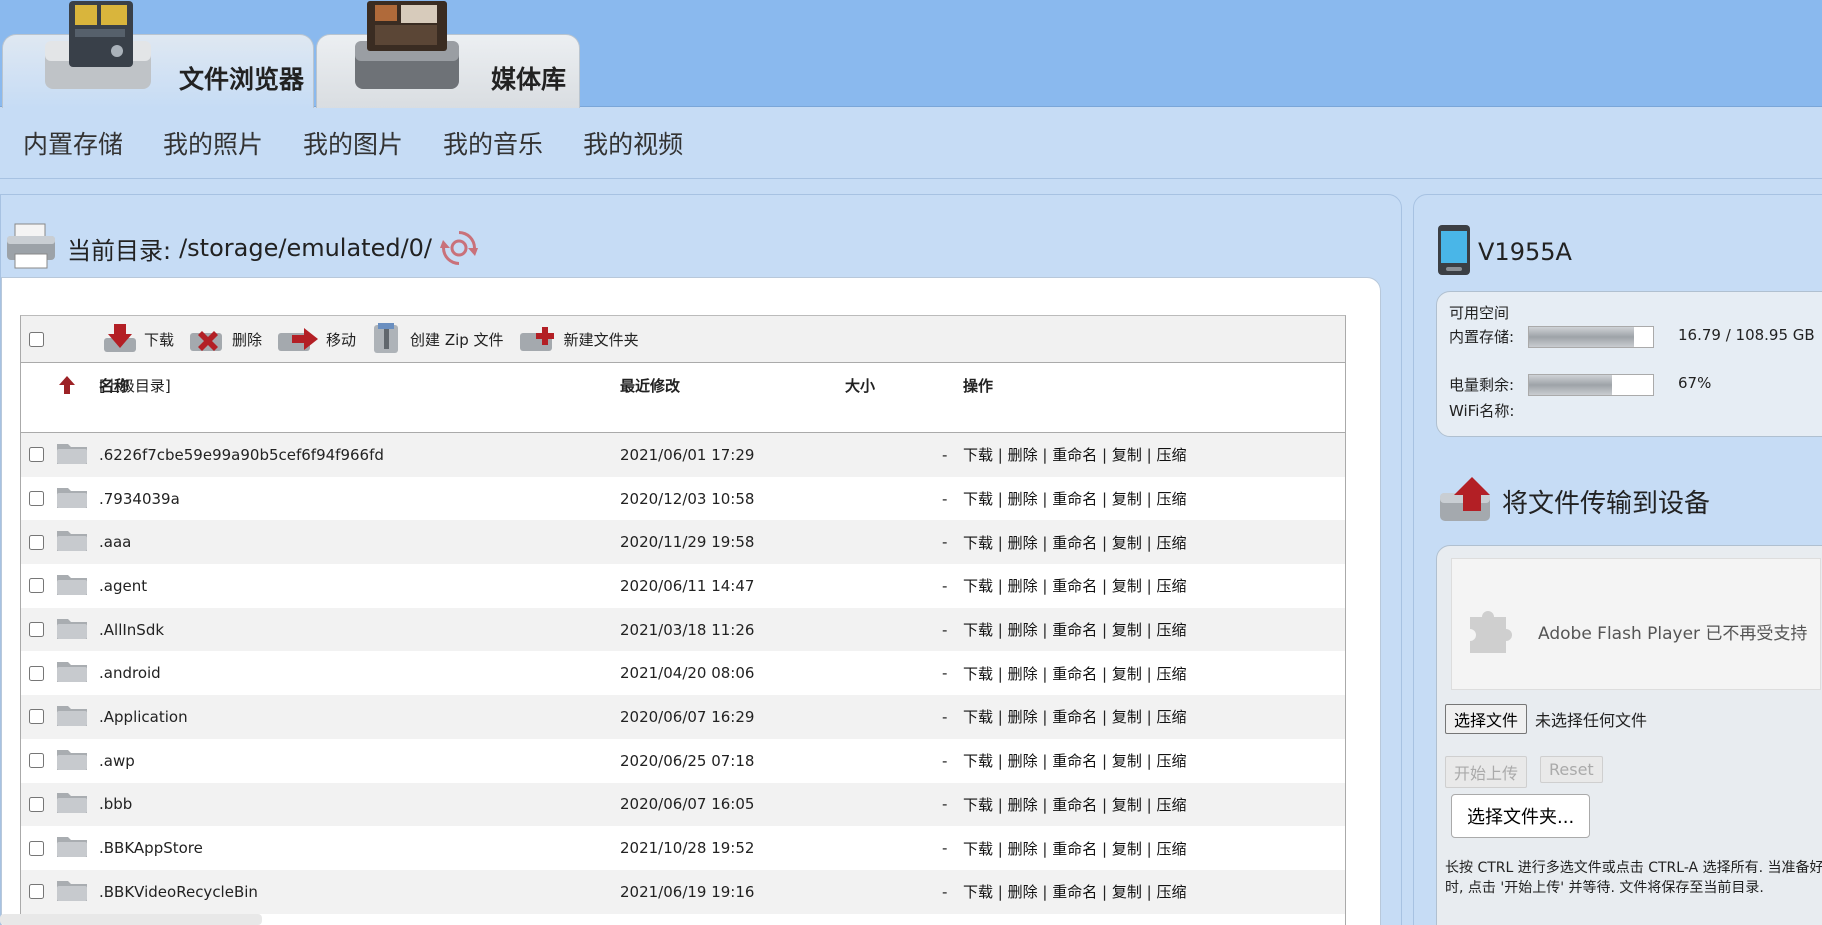 This screenshot has width=1822, height=925. Describe the element at coordinates (493, 143) in the screenshot. I see `nav-my-music: 我的音乐` at that location.